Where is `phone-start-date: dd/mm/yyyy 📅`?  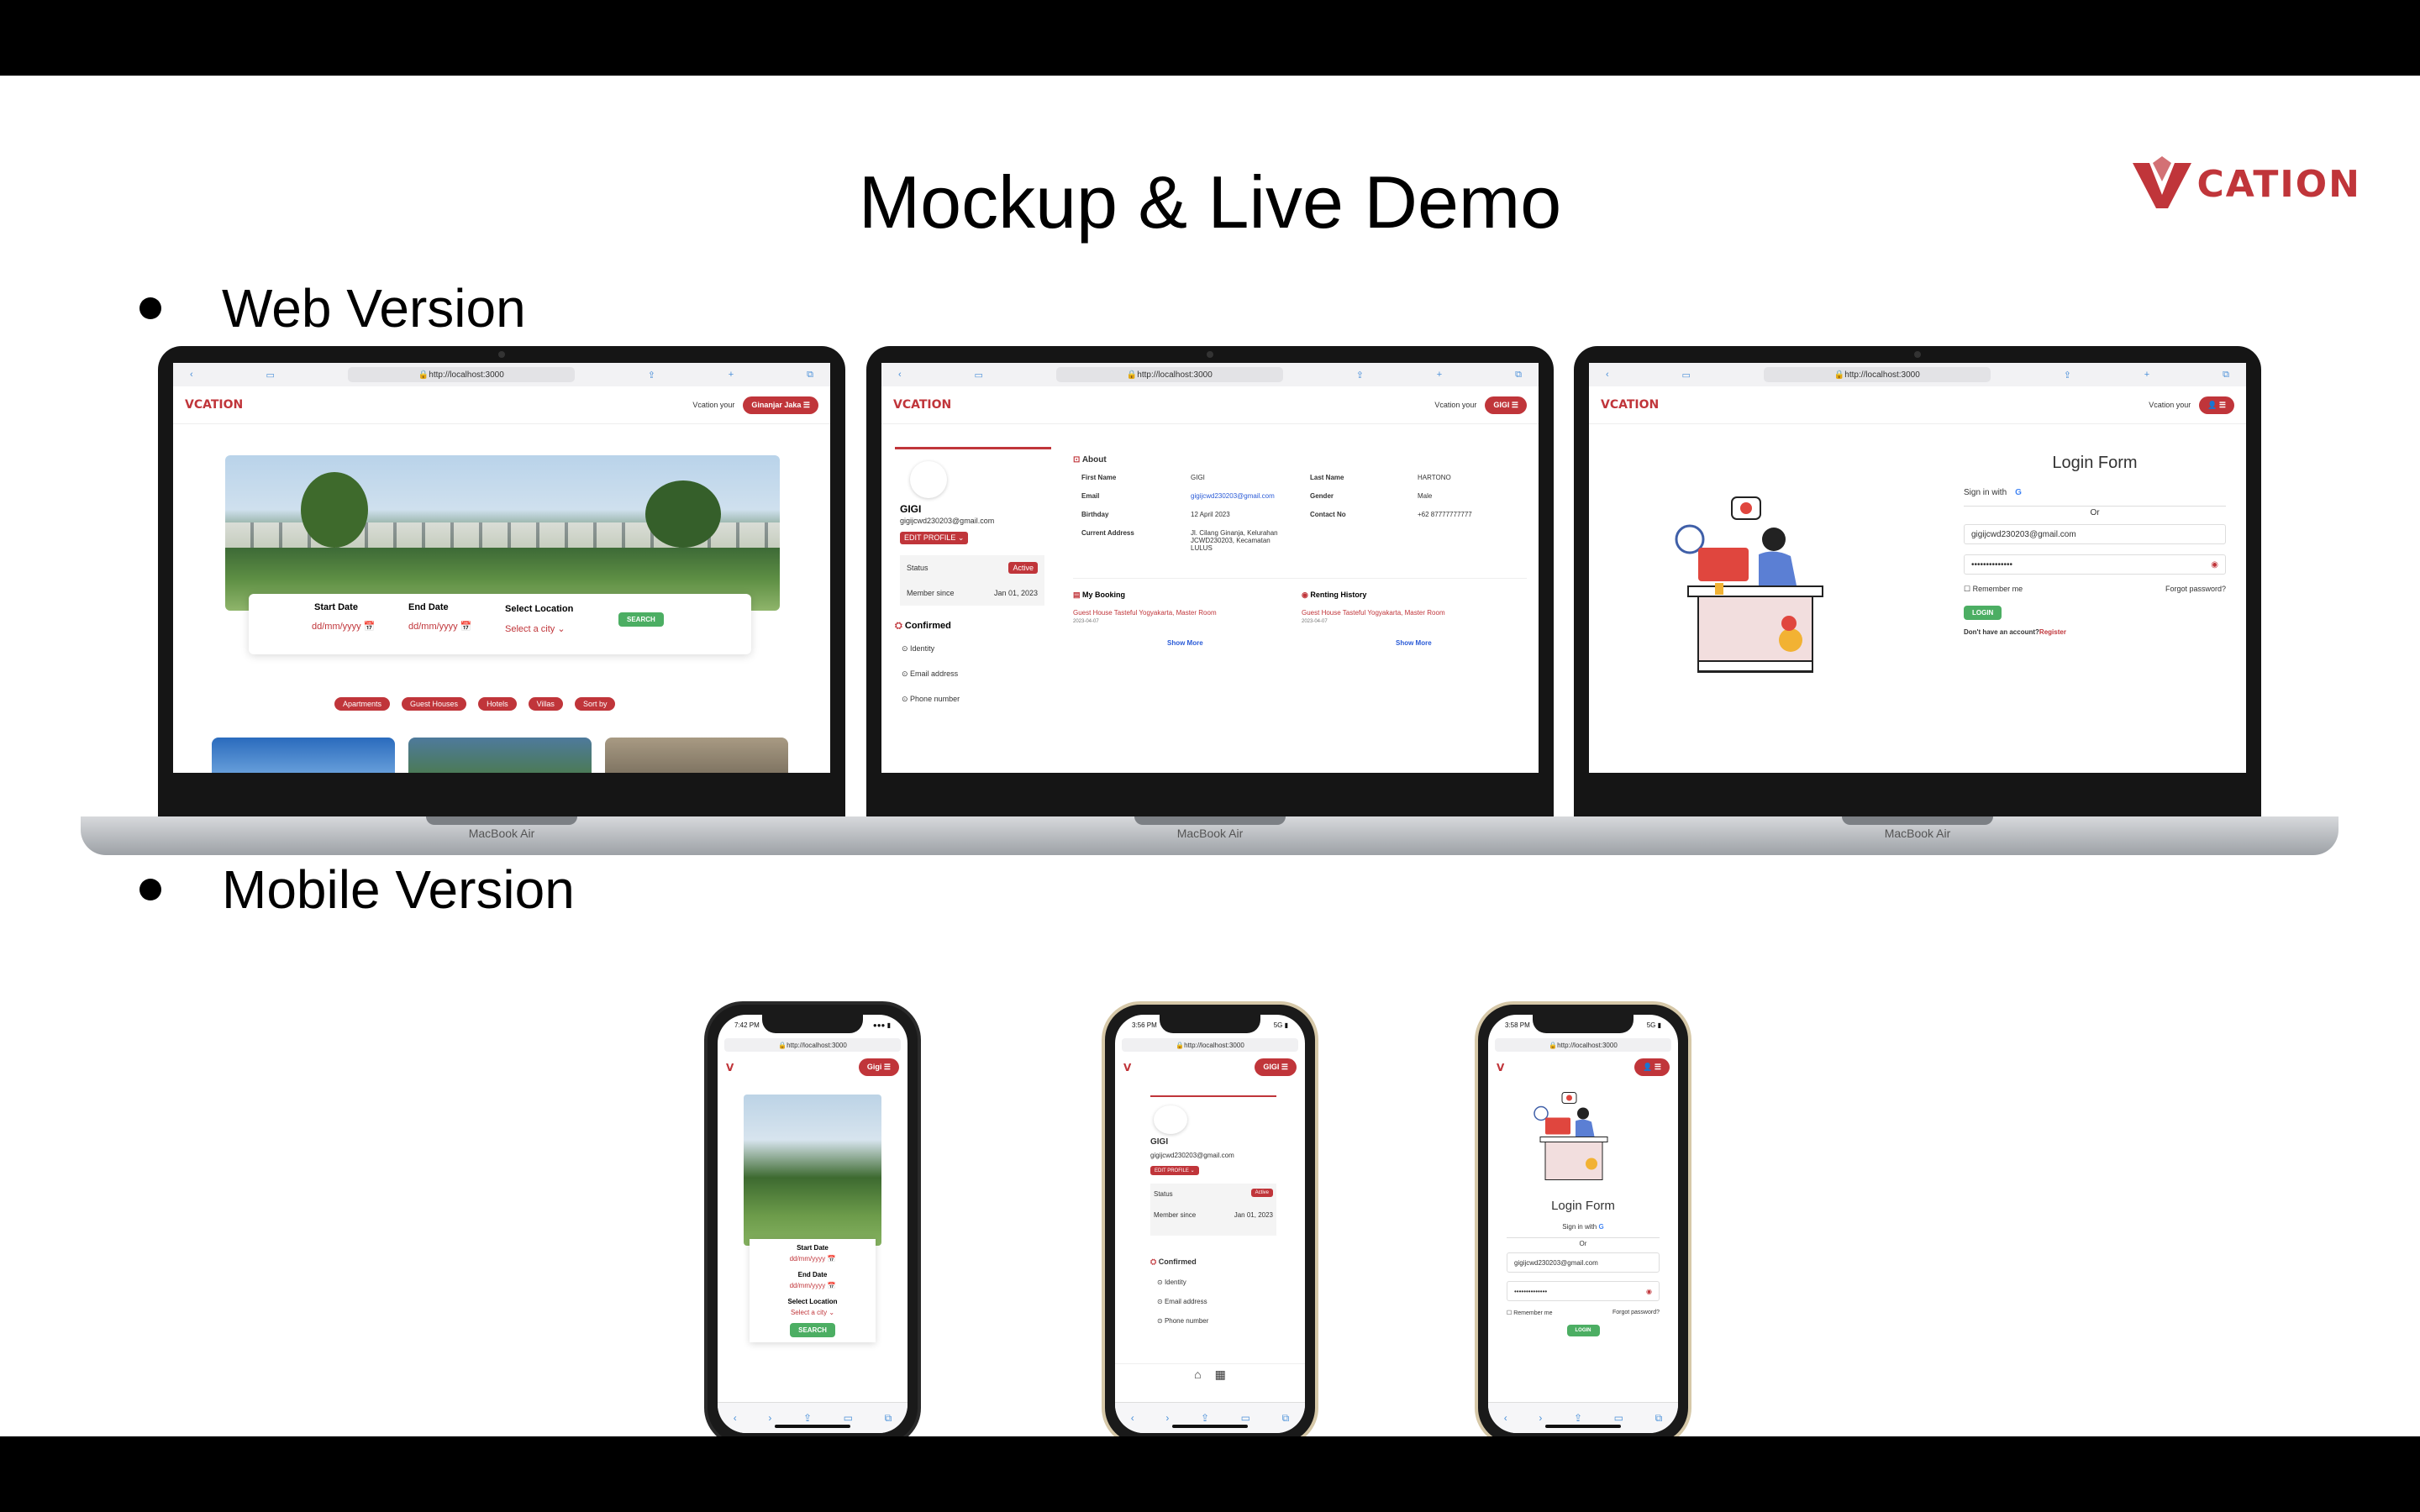
phone-start-date: dd/mm/yyyy 📅 is located at coordinates (813, 1259).